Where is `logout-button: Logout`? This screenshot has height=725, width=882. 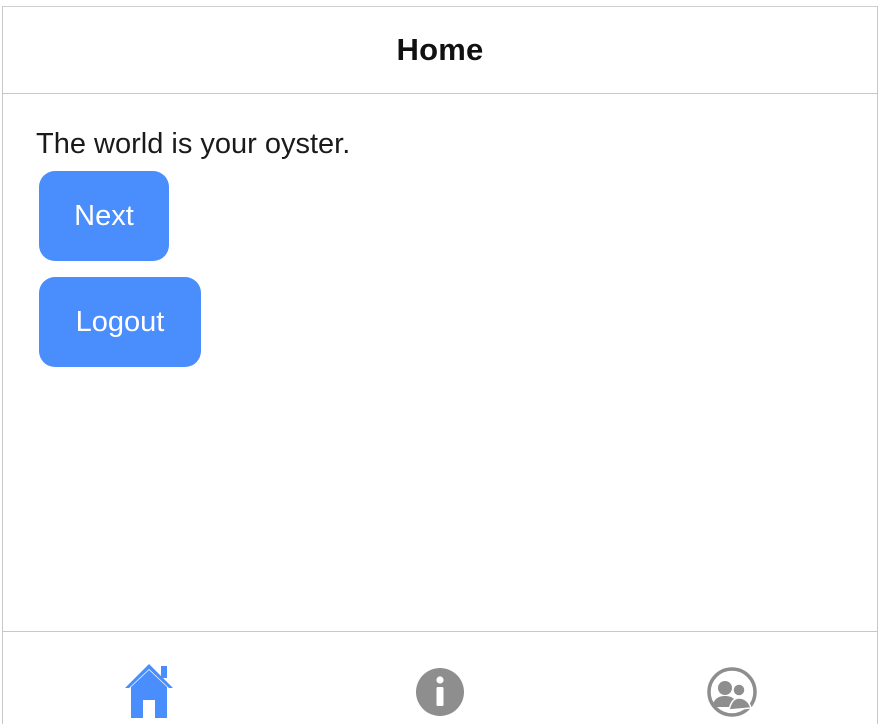 logout-button: Logout is located at coordinates (120, 322).